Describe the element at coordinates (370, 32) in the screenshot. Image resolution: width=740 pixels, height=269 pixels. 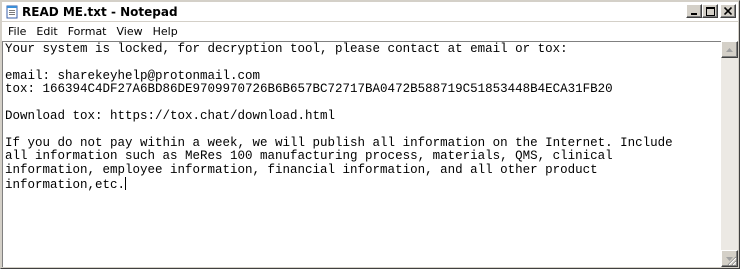
I see `menu-bar: File Edit Format View Help` at that location.